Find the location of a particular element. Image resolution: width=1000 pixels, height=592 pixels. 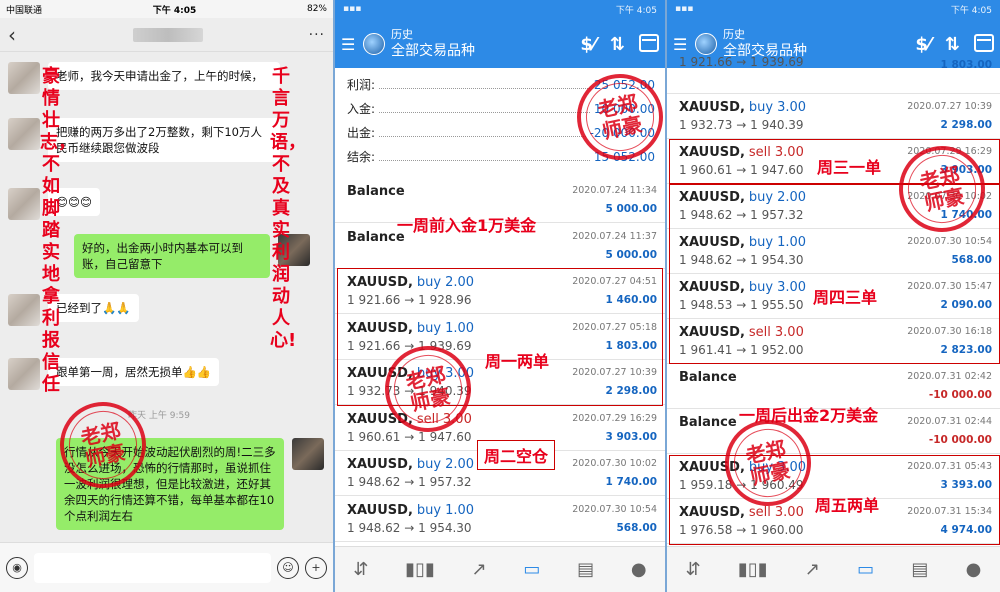

sort-icon: ⇅ is located at coordinates (617, 44).